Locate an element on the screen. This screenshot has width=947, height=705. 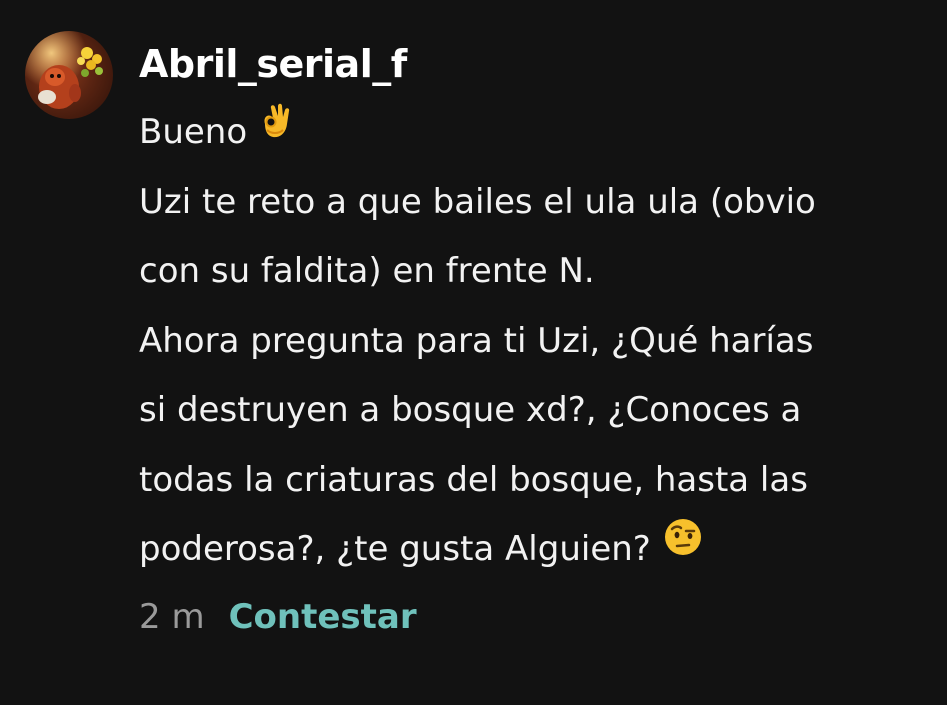
comment-line: Ahora pregunta para ti Uzi, ¿Qué harías is located at coordinates (539, 342).